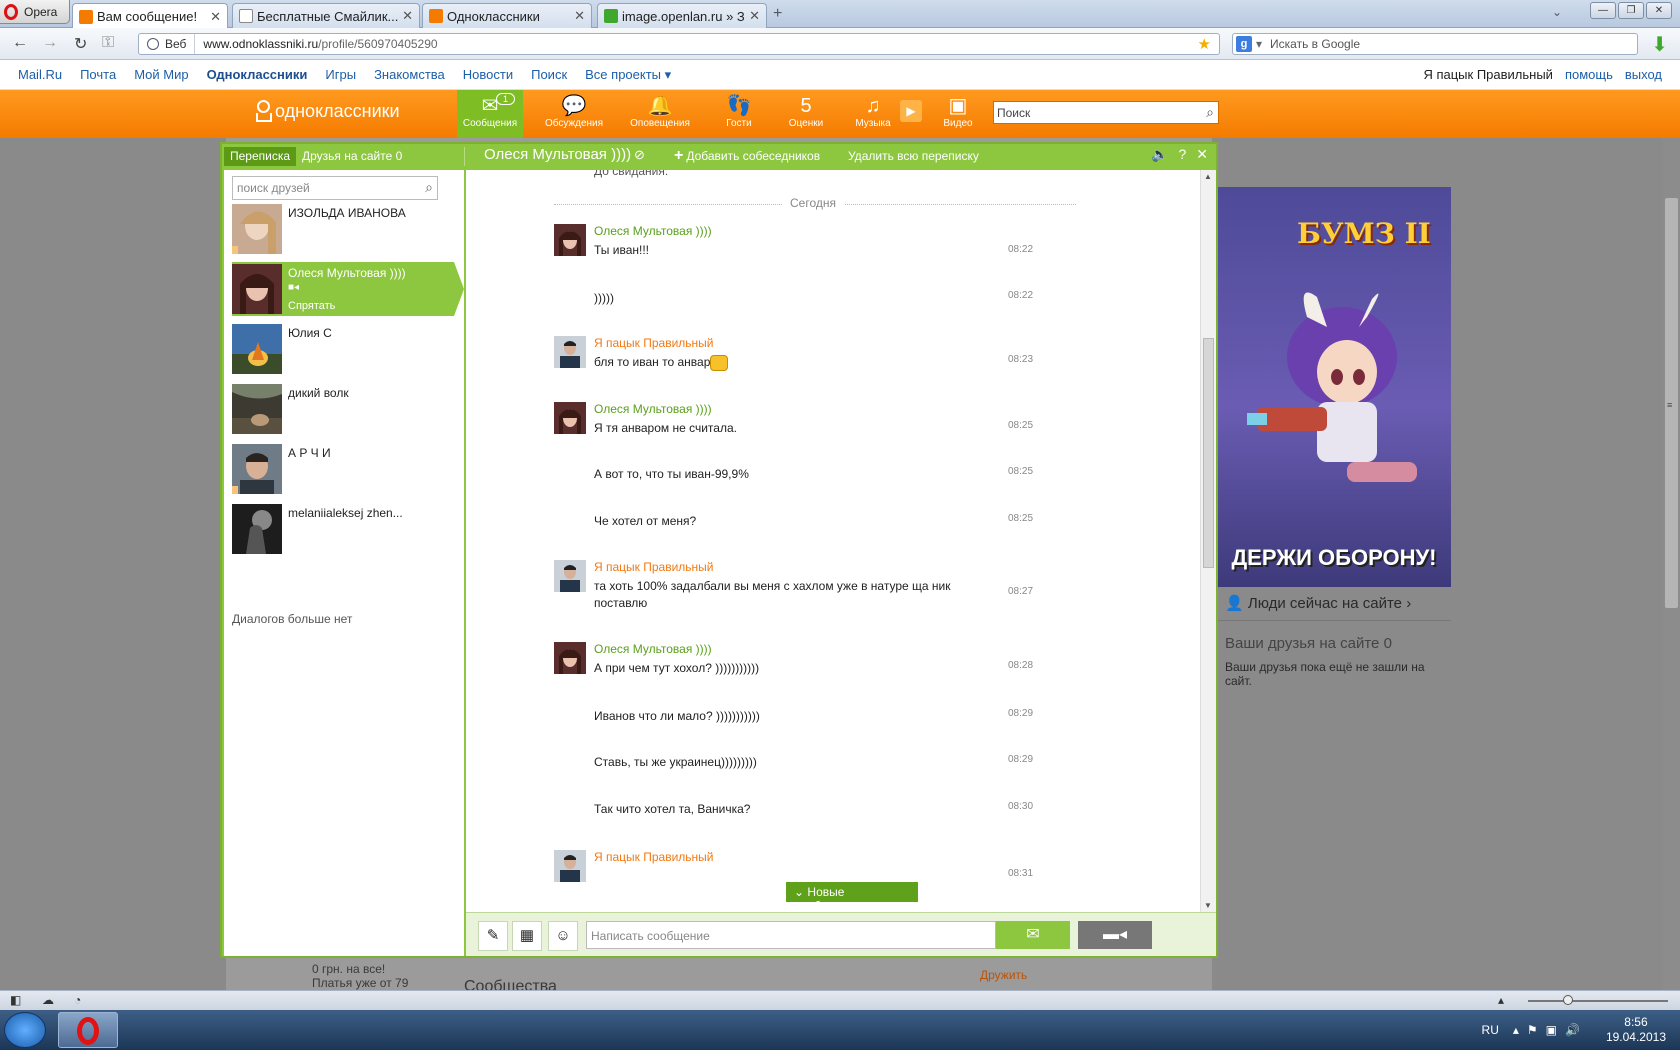 The image size is (1680, 1050). Describe the element at coordinates (507, 15) in the screenshot. I see `tab-odnoklassniki: Одноклассники ✕` at that location.